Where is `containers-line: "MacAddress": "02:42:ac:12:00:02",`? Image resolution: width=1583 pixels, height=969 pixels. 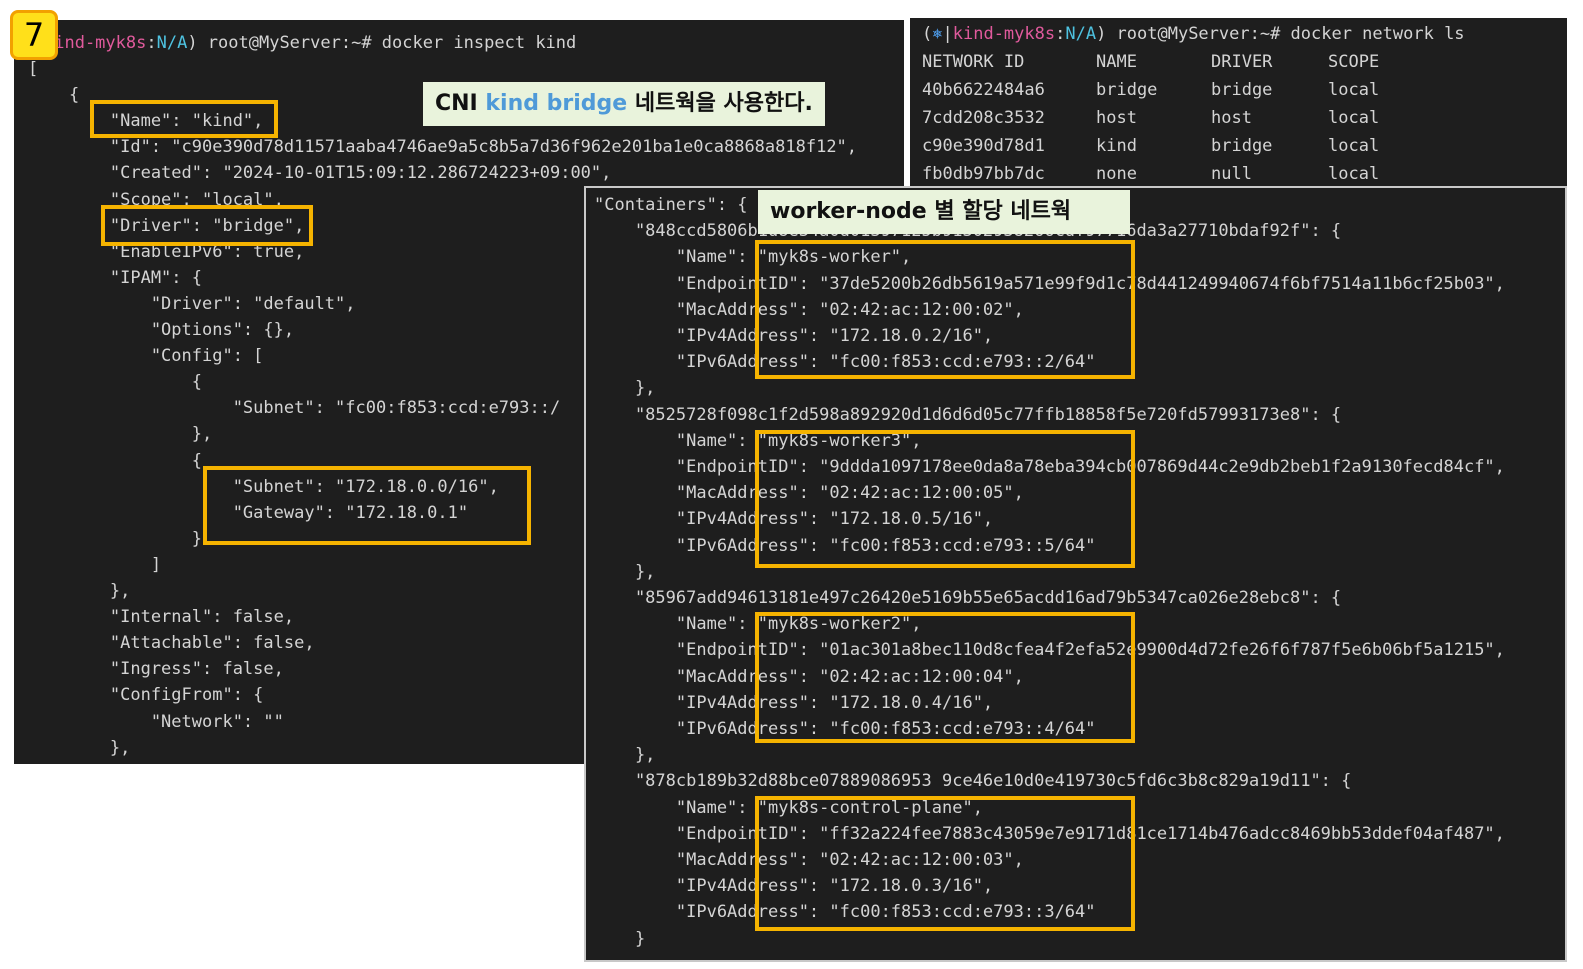 containers-line: "MacAddress": "02:42:ac:12:00:02", is located at coordinates (809, 309).